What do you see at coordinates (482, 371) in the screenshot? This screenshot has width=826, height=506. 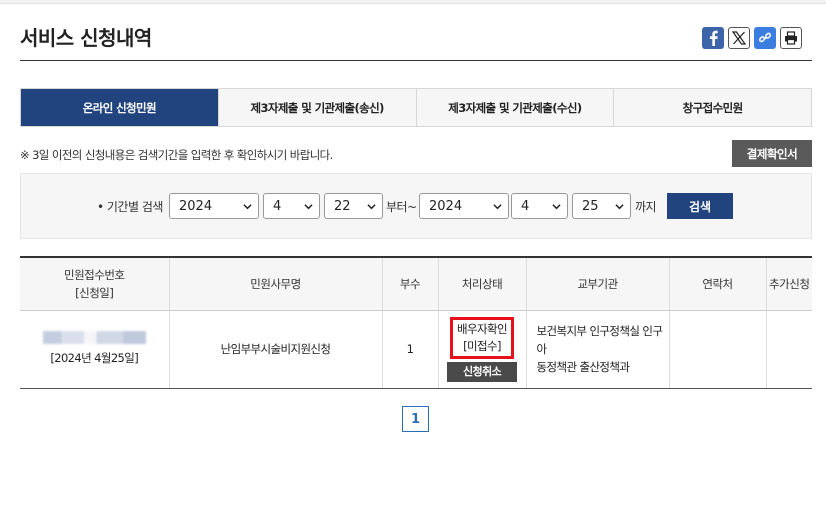 I see `cancel-application-button: 신청취소` at bounding box center [482, 371].